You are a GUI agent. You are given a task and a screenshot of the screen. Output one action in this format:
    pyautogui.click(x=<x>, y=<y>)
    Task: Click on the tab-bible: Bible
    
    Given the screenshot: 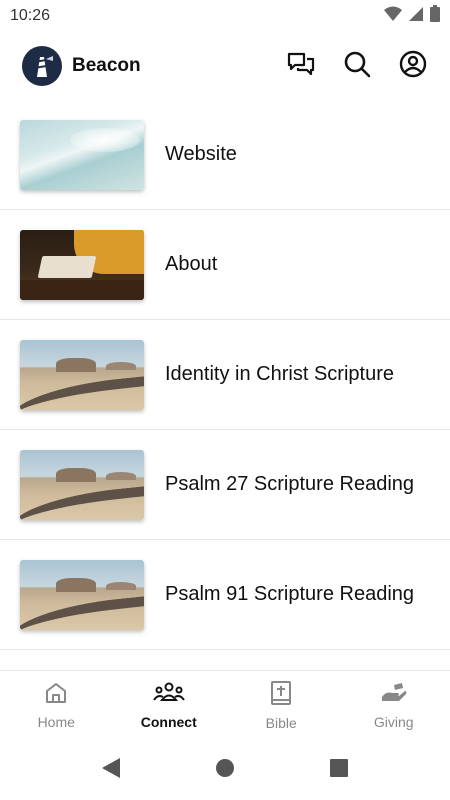 What is the action you would take?
    pyautogui.click(x=281, y=705)
    